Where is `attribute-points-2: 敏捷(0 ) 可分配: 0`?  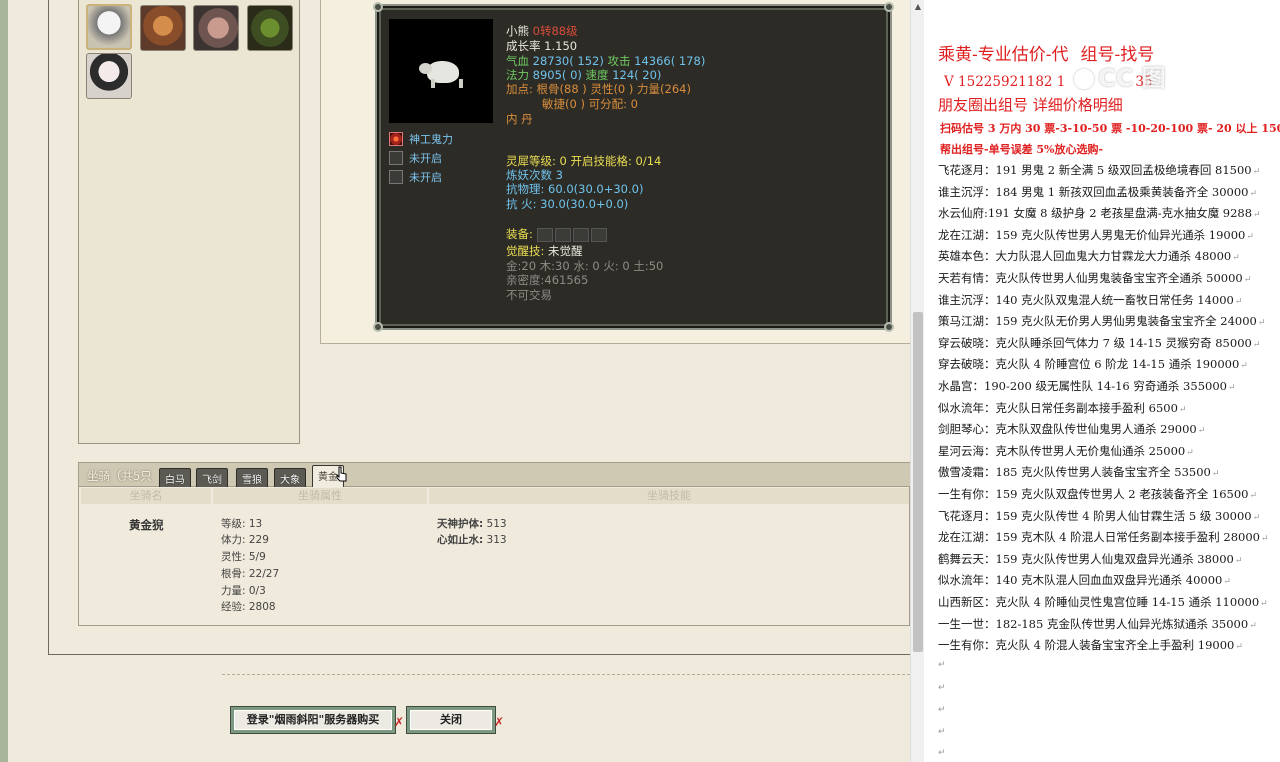 attribute-points-2: 敏捷(0 ) 可分配: 0 is located at coordinates (590, 104).